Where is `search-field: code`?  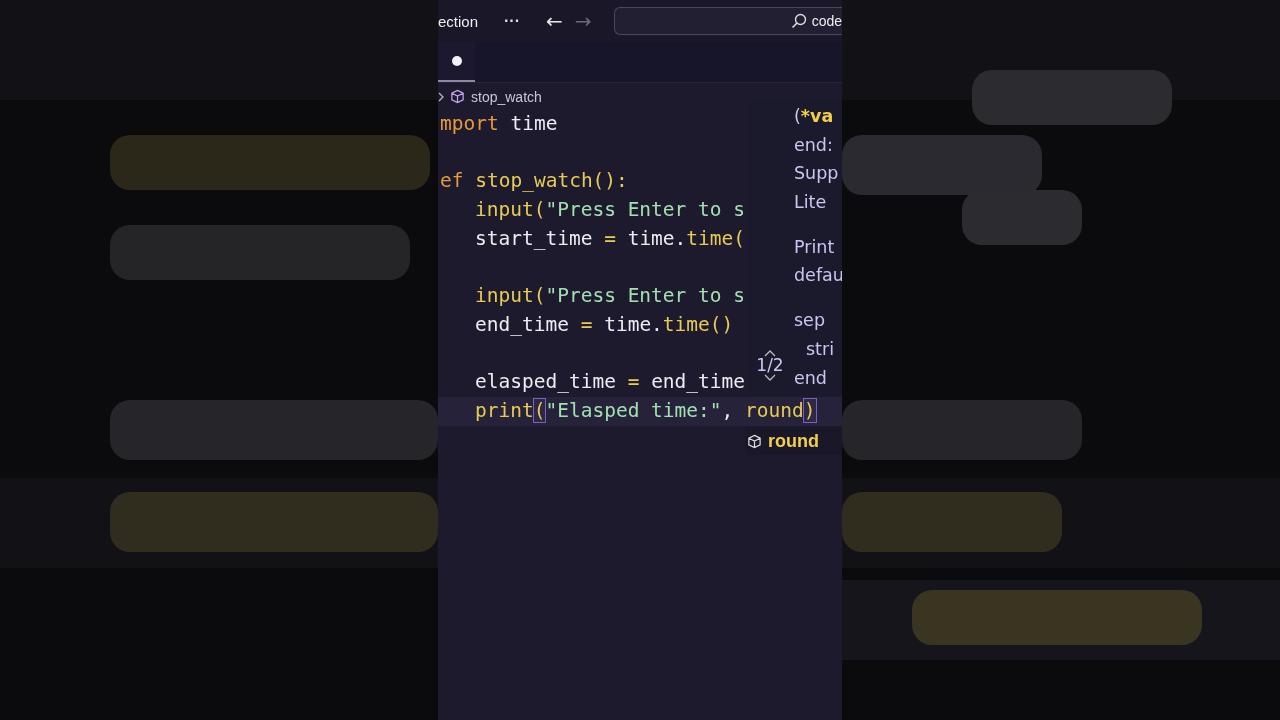 search-field: code is located at coordinates (727, 21).